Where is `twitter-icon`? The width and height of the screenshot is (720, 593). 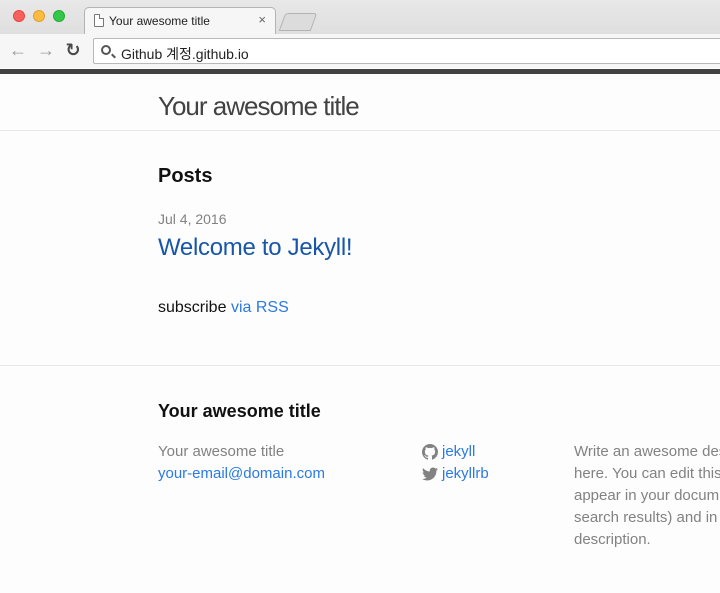
twitter-icon is located at coordinates (430, 474).